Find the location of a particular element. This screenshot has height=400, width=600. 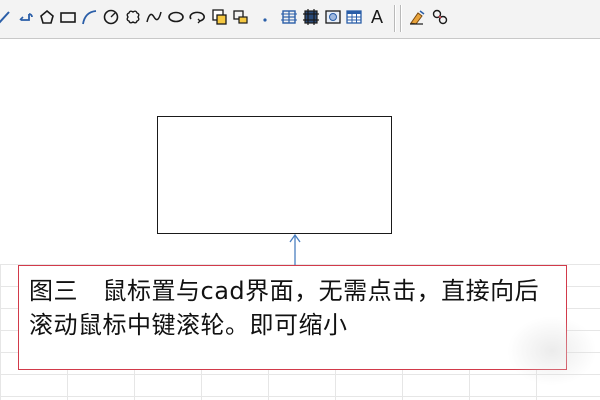

point-icon is located at coordinates (265, 17).